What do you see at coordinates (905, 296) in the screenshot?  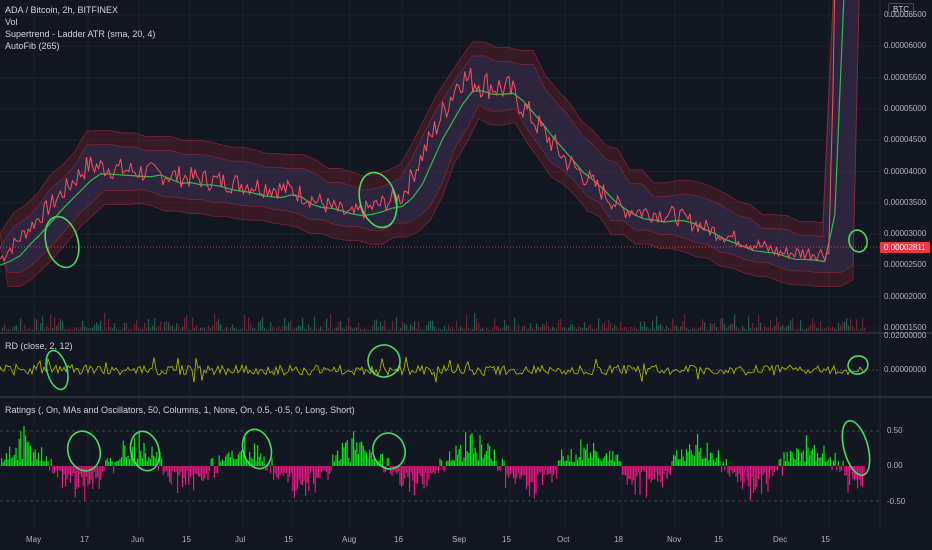 I see `price-tick: 0.00002000` at bounding box center [905, 296].